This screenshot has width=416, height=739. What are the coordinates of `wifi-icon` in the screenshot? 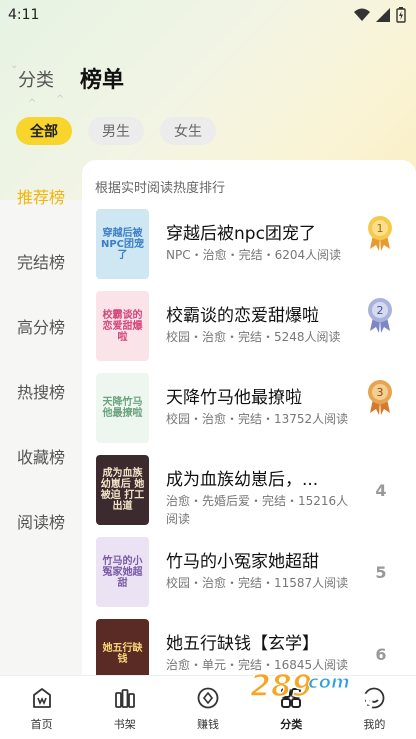 It's located at (362, 14).